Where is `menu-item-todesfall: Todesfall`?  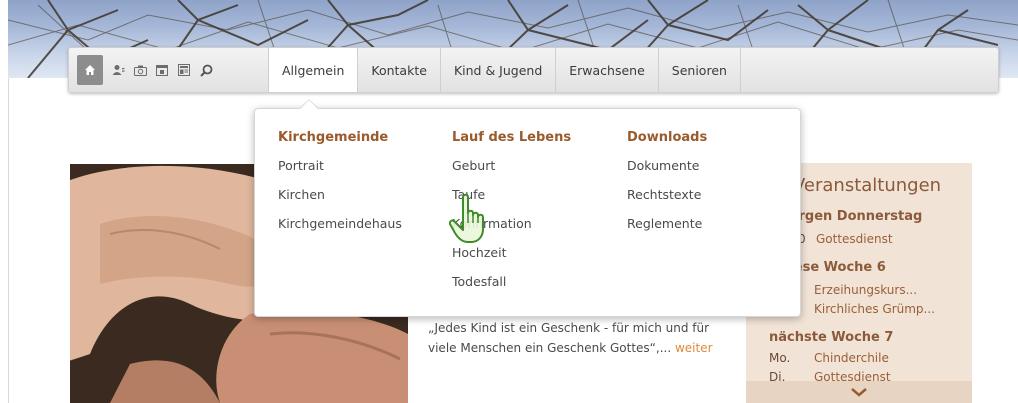
menu-item-todesfall: Todesfall is located at coordinates (511, 288).